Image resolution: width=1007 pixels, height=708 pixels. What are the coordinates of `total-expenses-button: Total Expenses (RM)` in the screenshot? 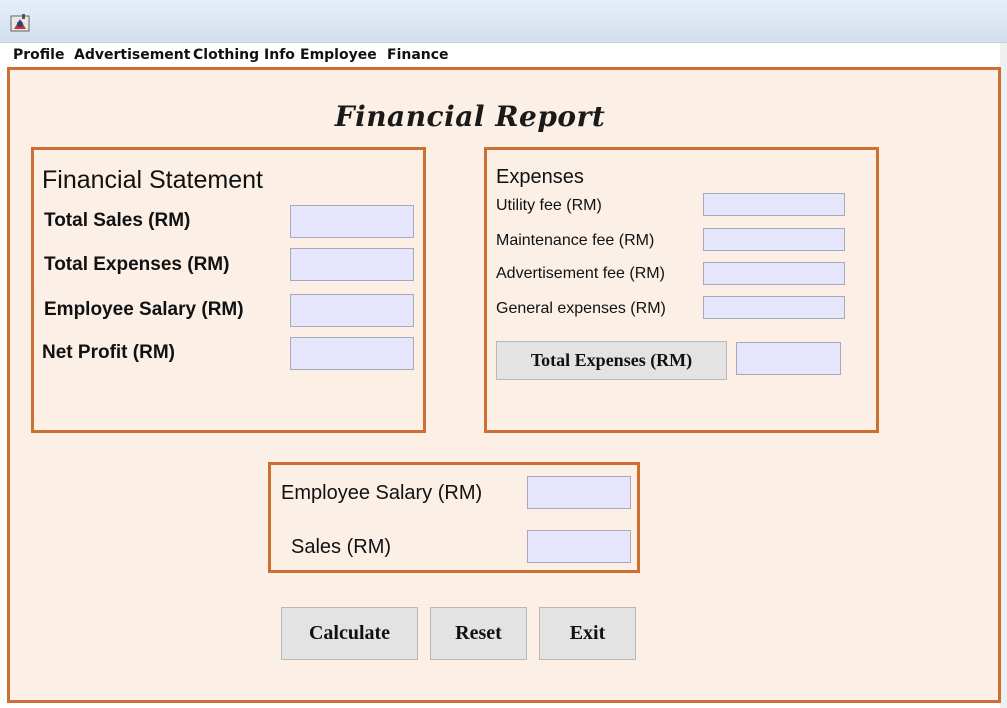 It's located at (611, 360).